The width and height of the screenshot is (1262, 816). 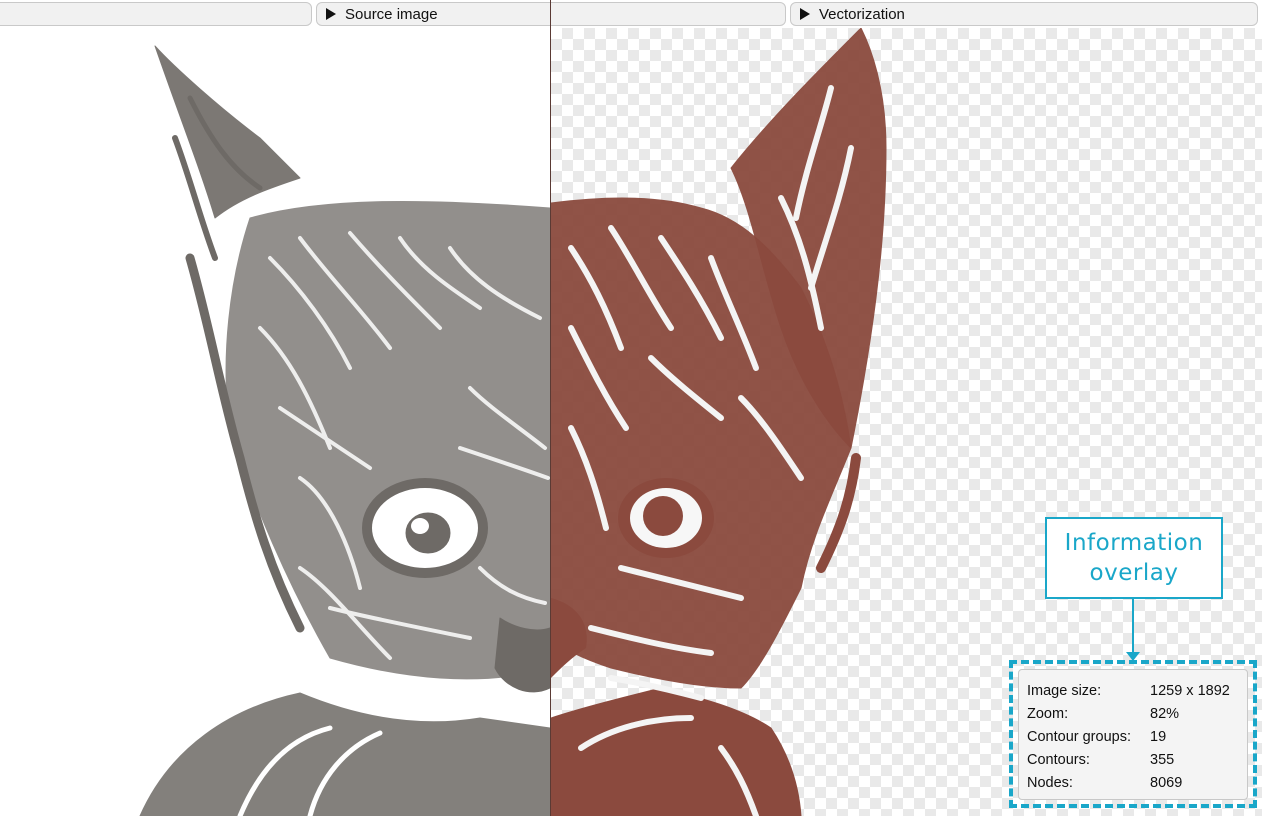 I want to click on info-label: Nodes:, so click(x=1050, y=782).